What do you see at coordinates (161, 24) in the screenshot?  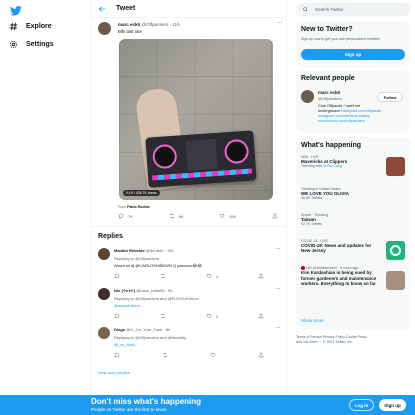 I see `tweet-author-handle: @Offparolers · 11h` at bounding box center [161, 24].